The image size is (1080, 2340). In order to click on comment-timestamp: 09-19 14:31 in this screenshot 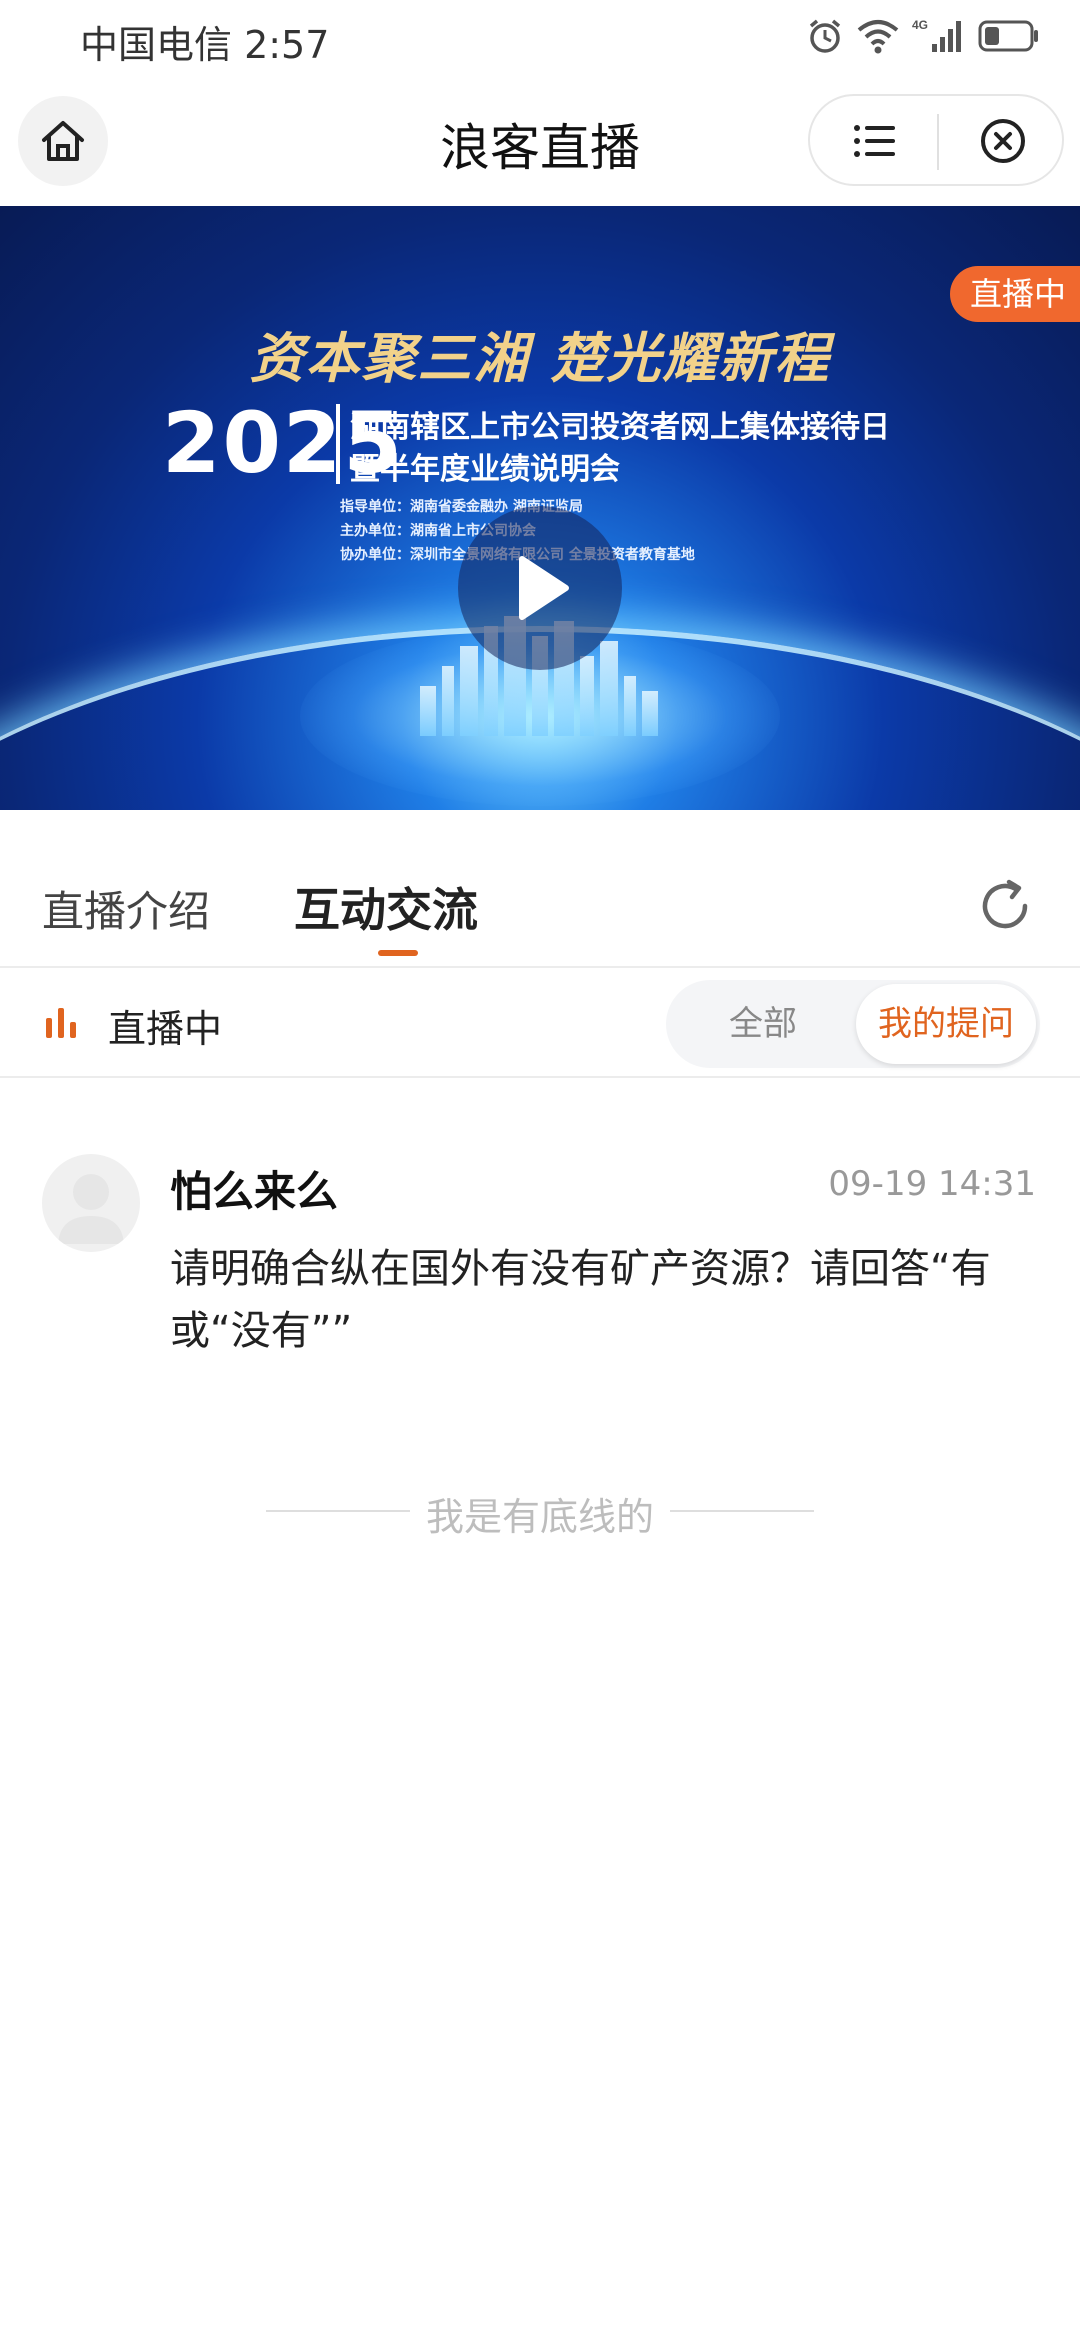, I will do `click(932, 1184)`.